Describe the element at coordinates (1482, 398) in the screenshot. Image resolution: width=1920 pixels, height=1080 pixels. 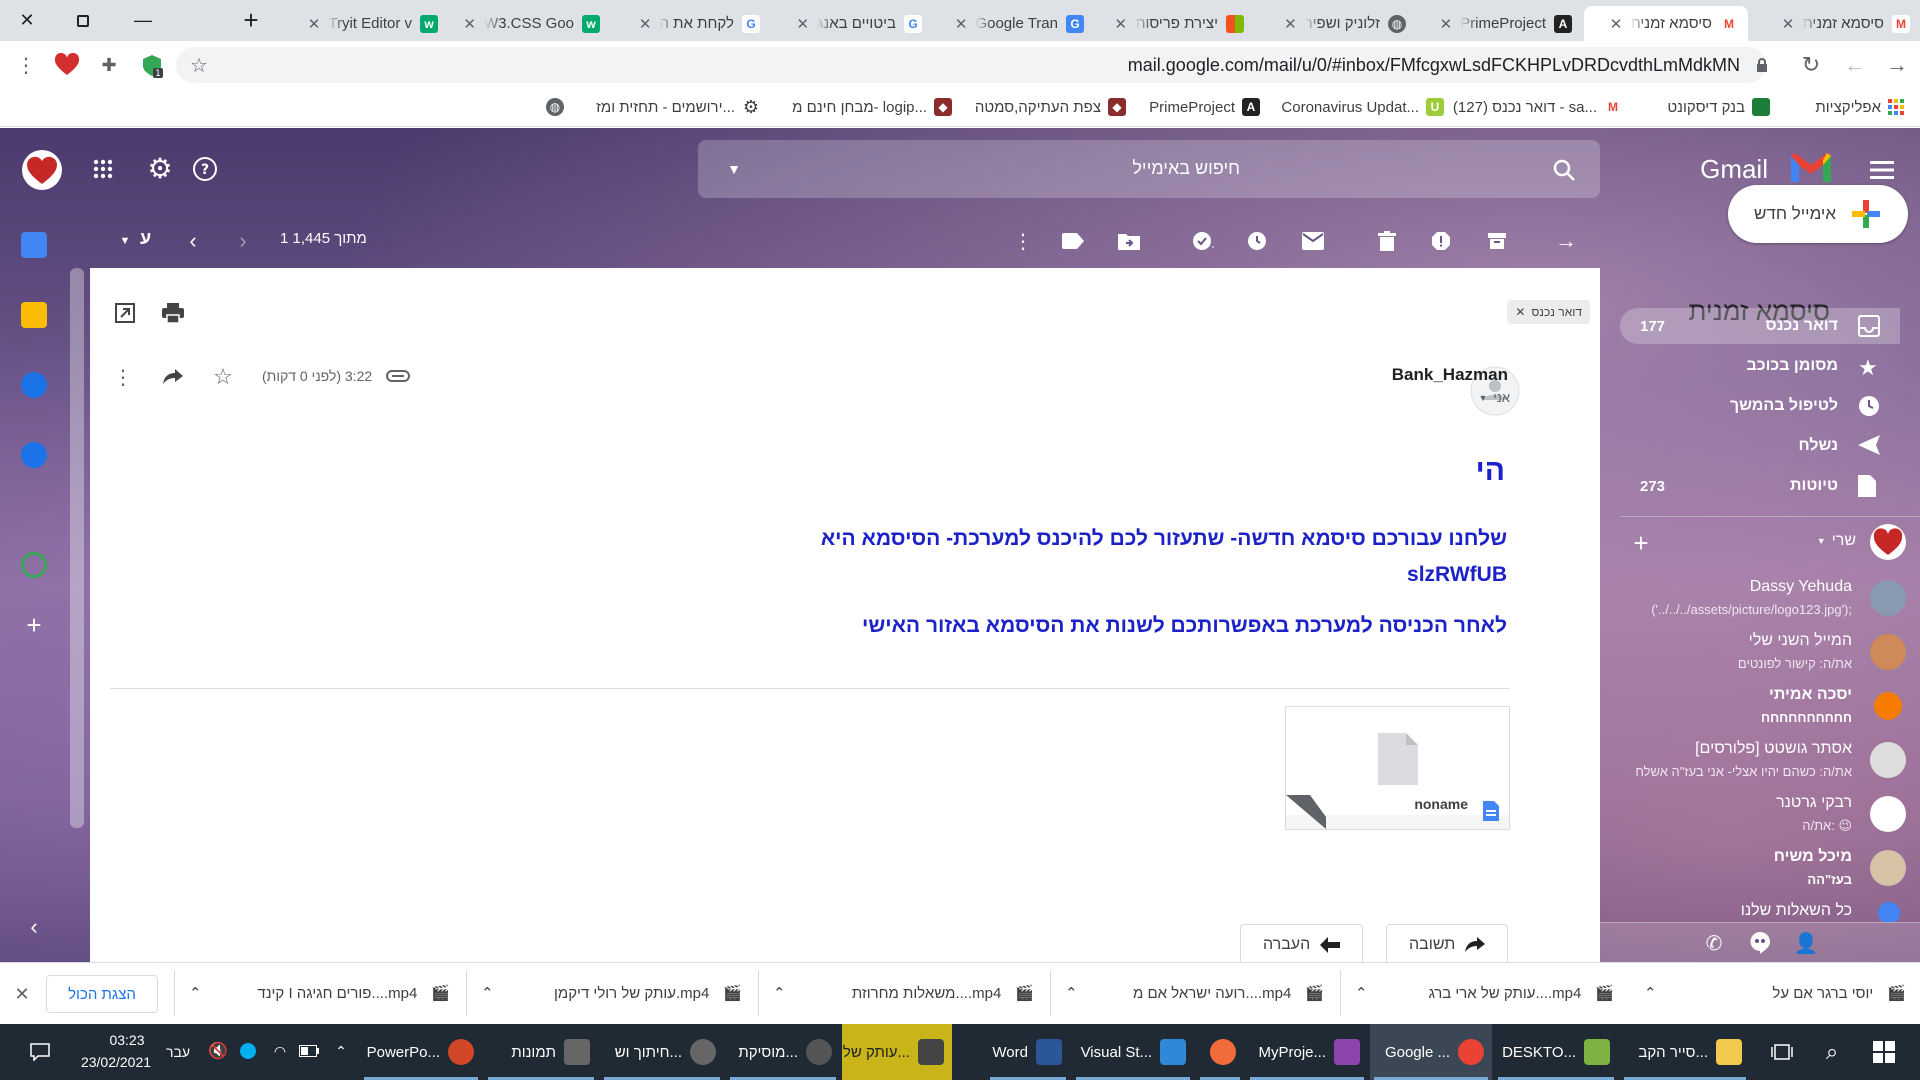
I see `recipient-details-chevron-icon: ▼` at that location.